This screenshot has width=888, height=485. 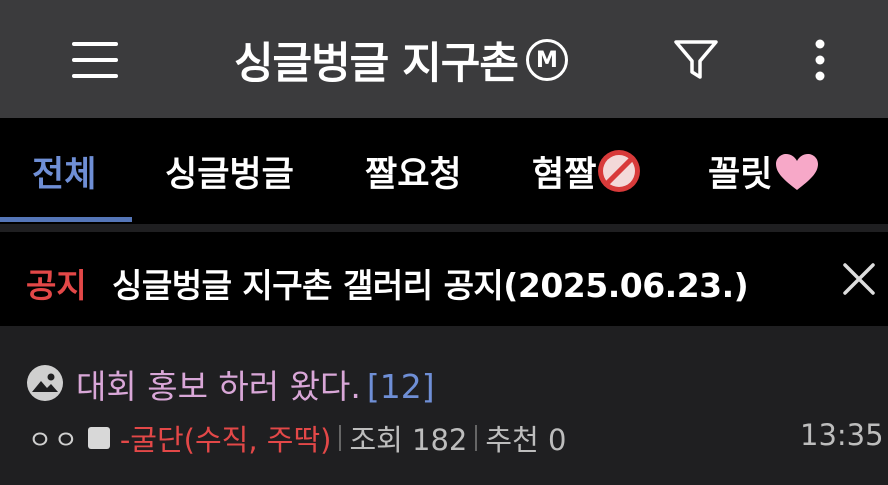 I want to click on tab-disgusting: 혐짤, so click(x=586, y=171).